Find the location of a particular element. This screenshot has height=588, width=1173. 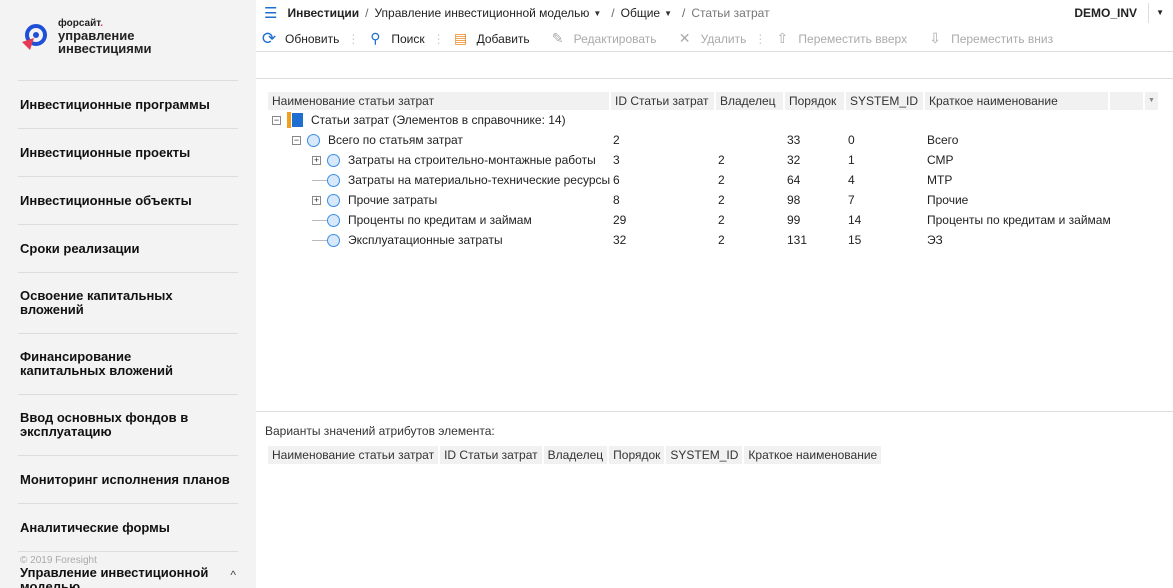

edit-button: ✎ Редактировать is located at coordinates (603, 38).